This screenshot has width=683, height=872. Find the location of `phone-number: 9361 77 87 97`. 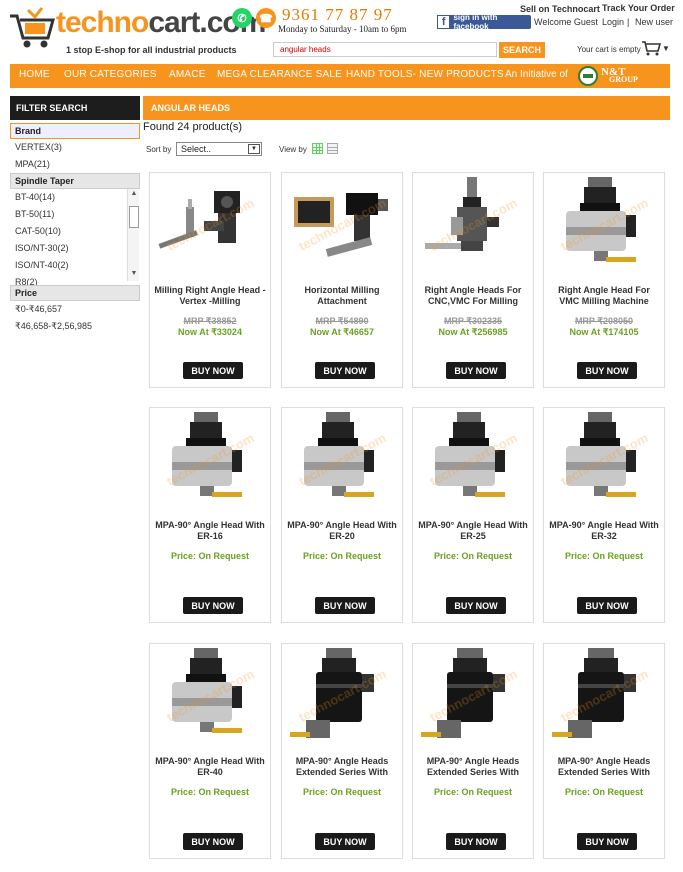

phone-number: 9361 77 87 97 is located at coordinates (337, 14).